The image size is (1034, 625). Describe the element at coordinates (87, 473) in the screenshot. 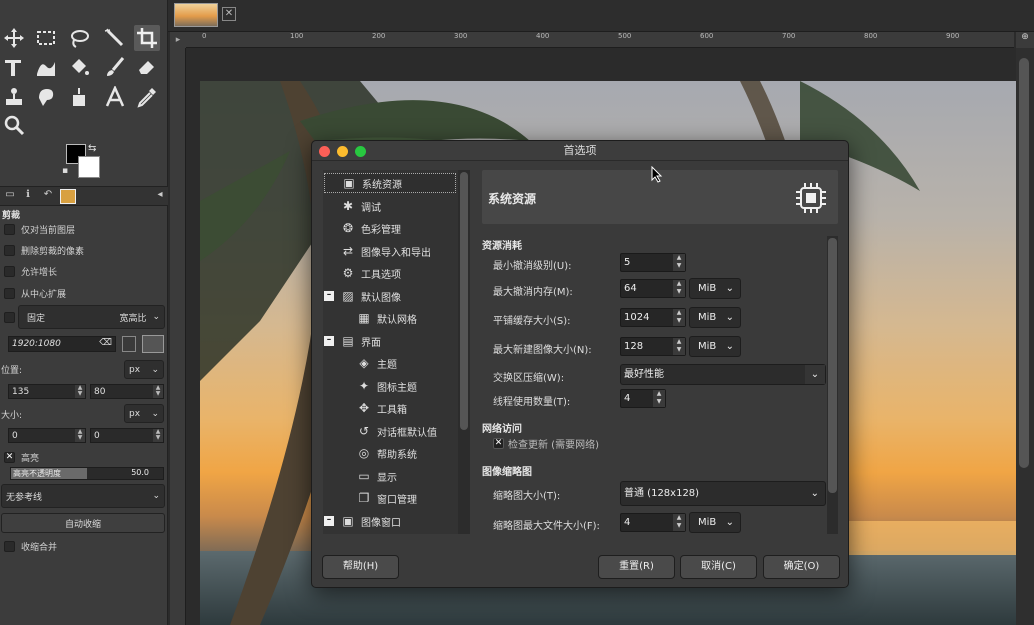

I see `highlight-opacity-slider: 高亮不透明度 50.0` at that location.